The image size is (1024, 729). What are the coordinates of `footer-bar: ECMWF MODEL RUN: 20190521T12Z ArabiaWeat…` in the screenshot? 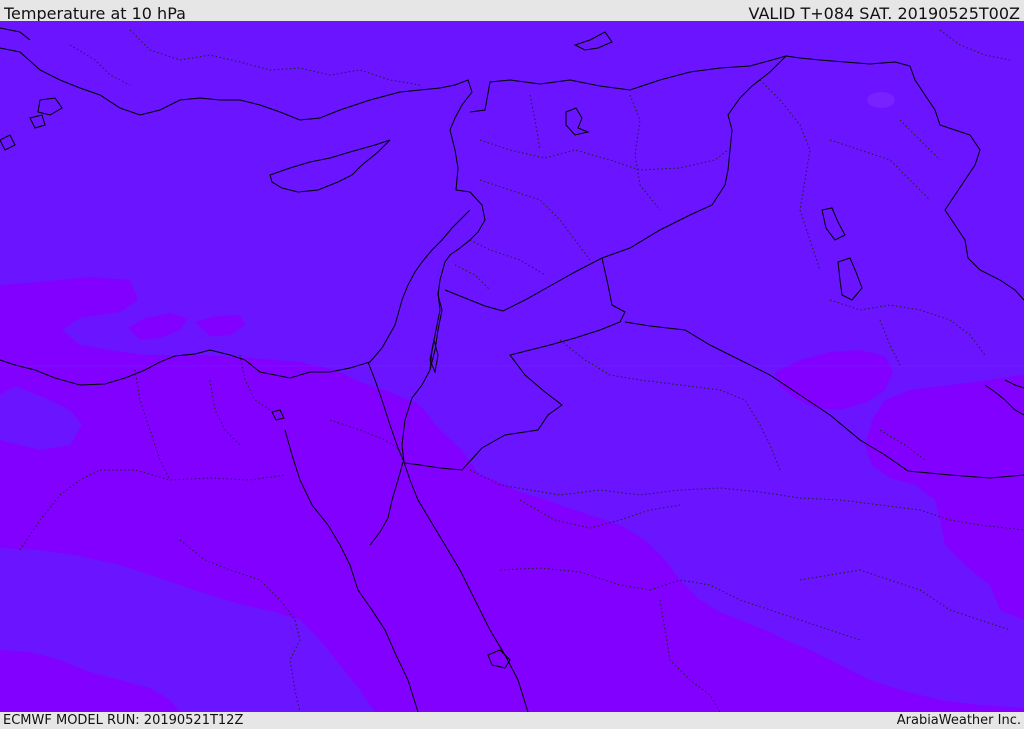 It's located at (512, 720).